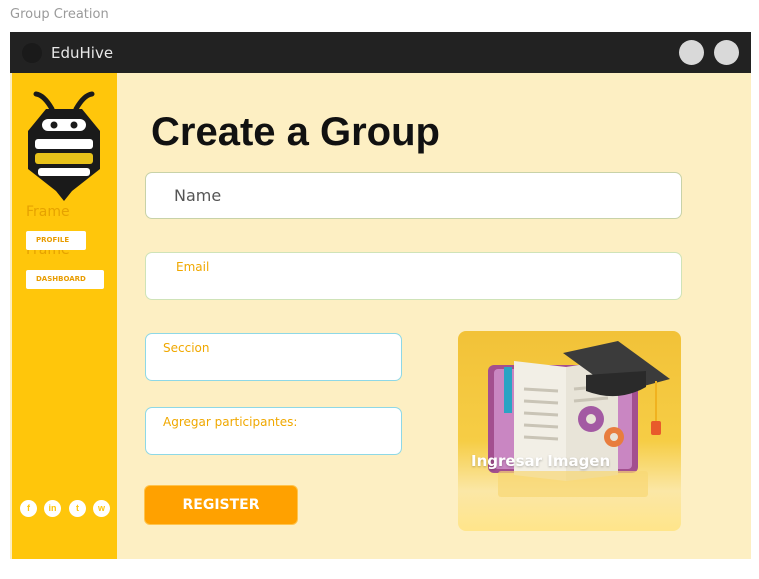  I want to click on image-upload-card: Ingresar Imagen, so click(569, 431).